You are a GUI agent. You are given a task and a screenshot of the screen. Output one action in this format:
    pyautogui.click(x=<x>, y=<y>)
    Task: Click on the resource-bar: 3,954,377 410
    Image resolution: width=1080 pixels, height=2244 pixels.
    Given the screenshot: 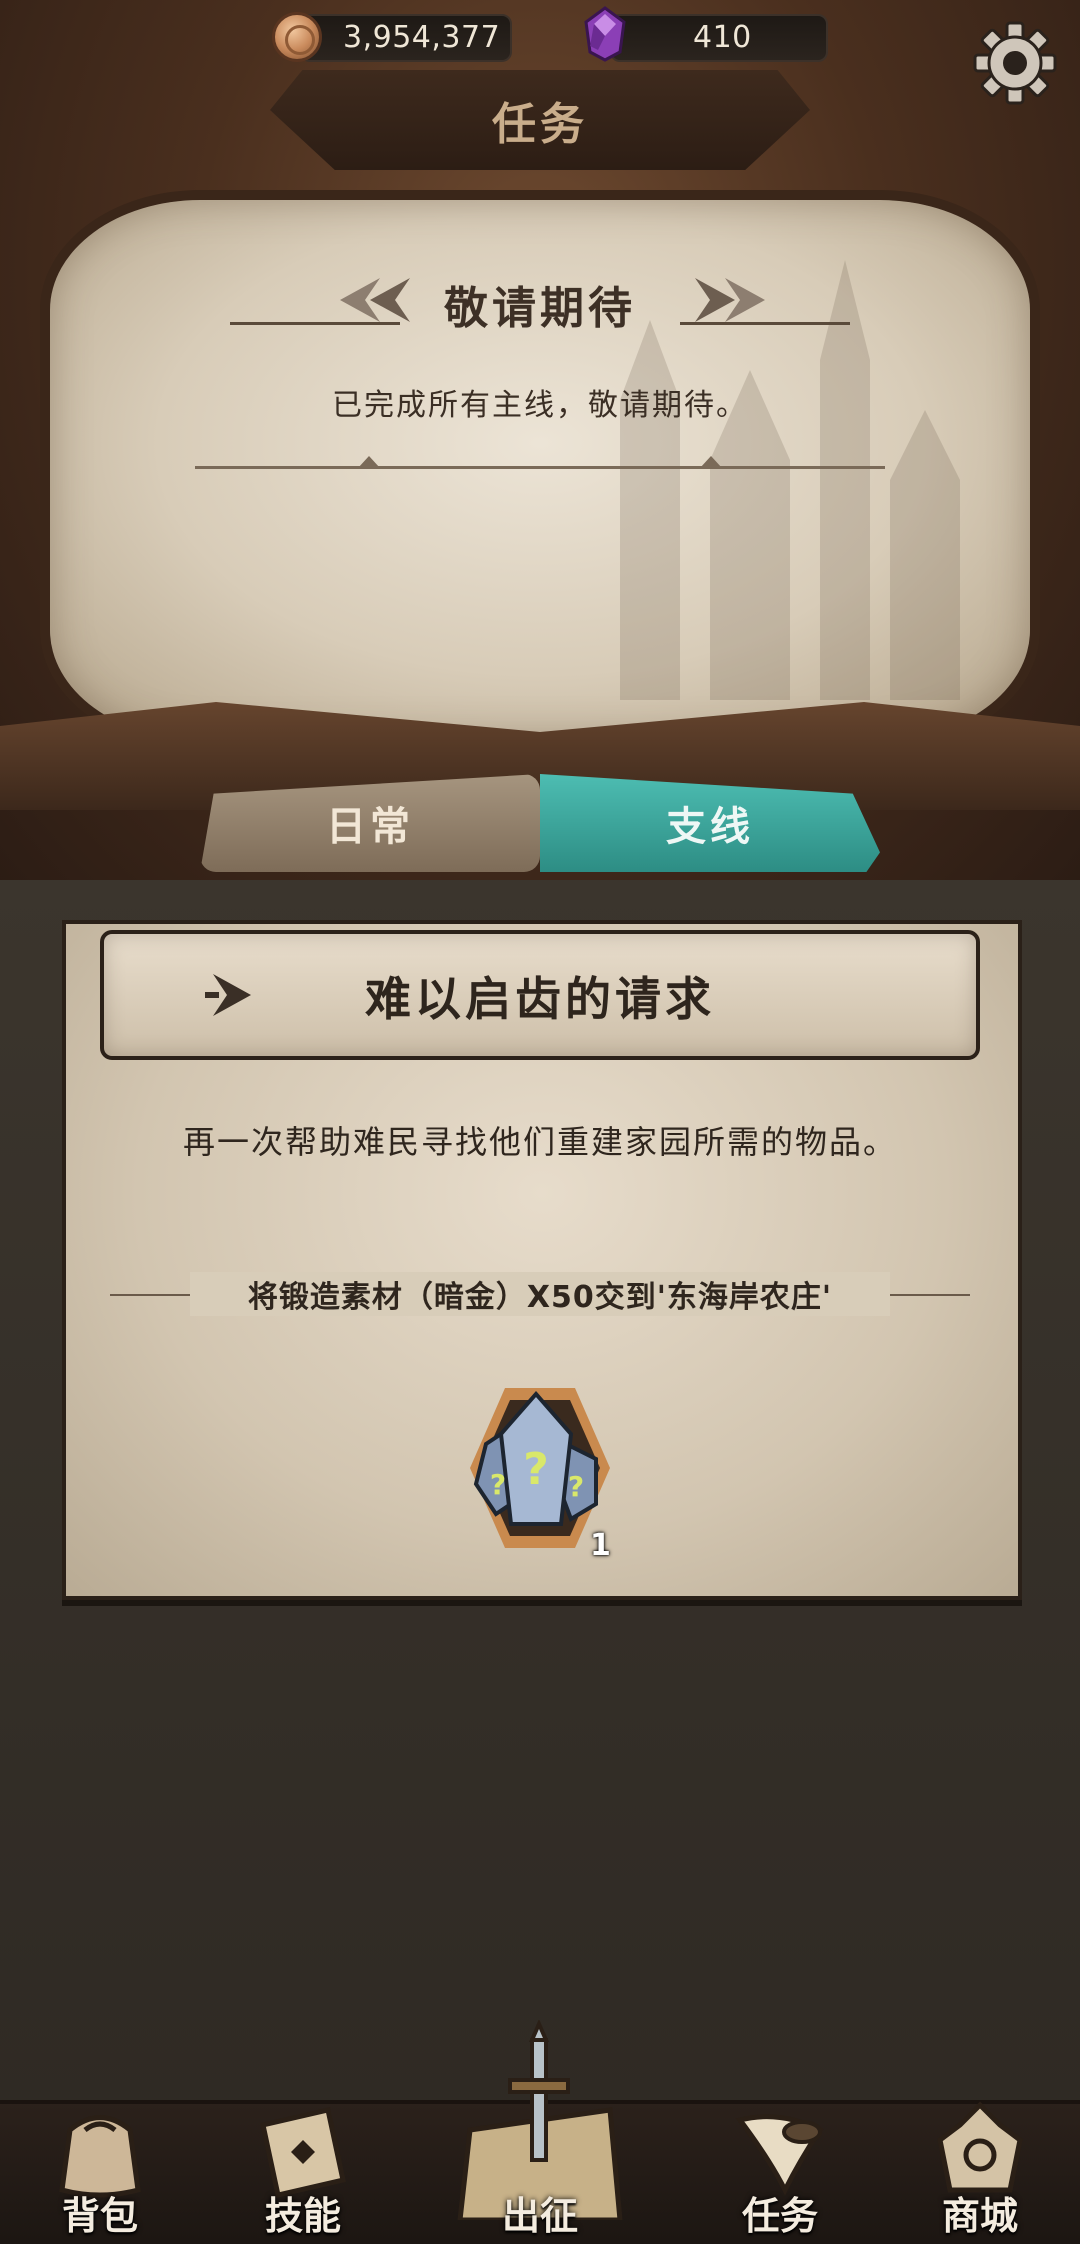 What is the action you would take?
    pyautogui.click(x=540, y=52)
    